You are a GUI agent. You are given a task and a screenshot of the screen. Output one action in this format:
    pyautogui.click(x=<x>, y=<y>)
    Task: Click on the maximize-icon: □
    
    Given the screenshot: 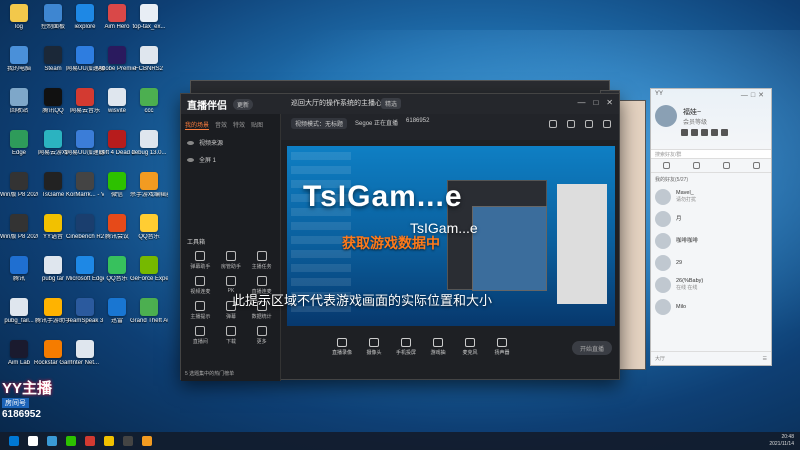 What is the action you would take?
    pyautogui.click(x=595, y=102)
    